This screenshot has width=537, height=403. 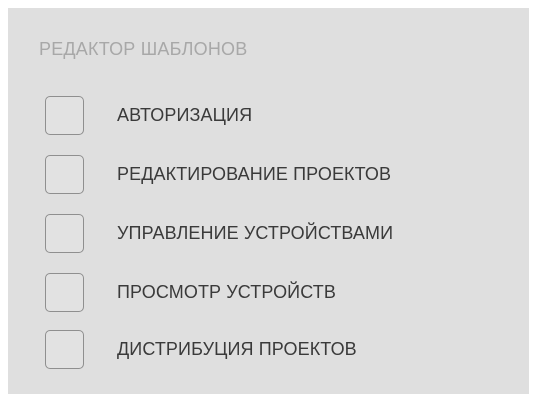 What do you see at coordinates (254, 173) in the screenshot?
I see `option-label: РЕДАКТИРОВАНИЕ ПРОЕКТОВ` at bounding box center [254, 173].